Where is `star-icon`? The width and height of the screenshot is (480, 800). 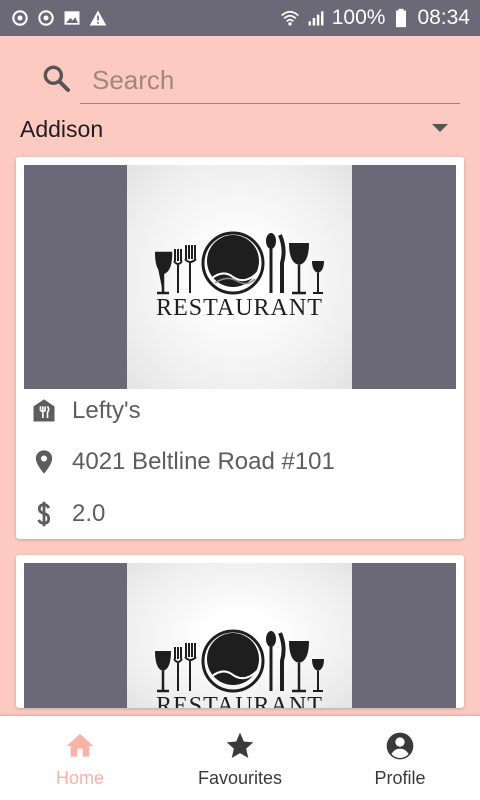
star-icon is located at coordinates (240, 745).